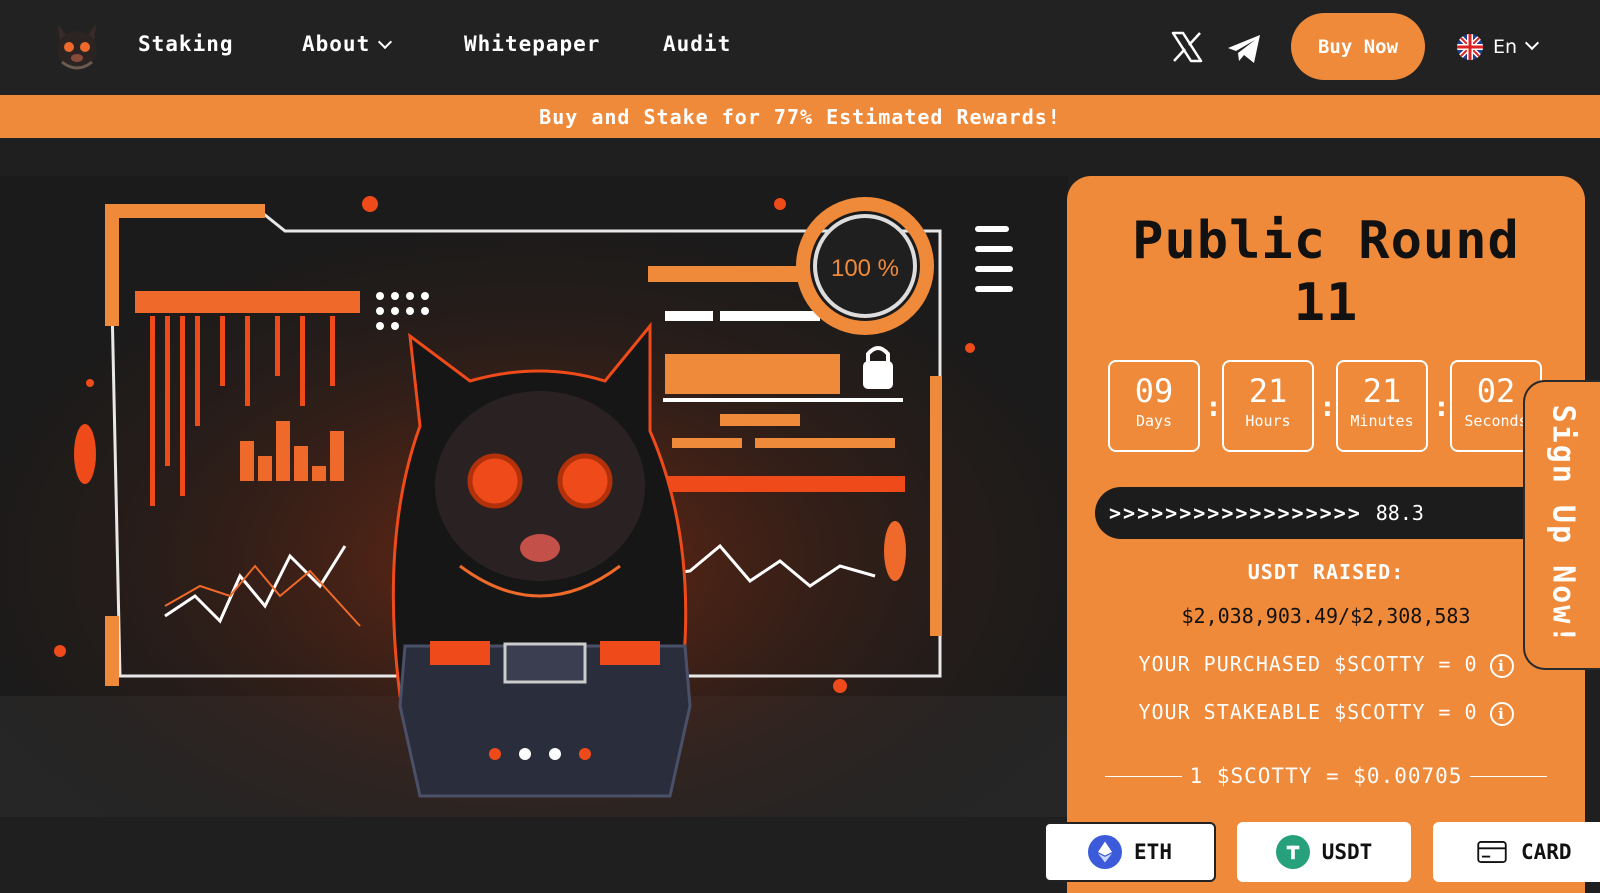 The width and height of the screenshot is (1600, 893). I want to click on pay-eth-button: ETH, so click(1130, 852).